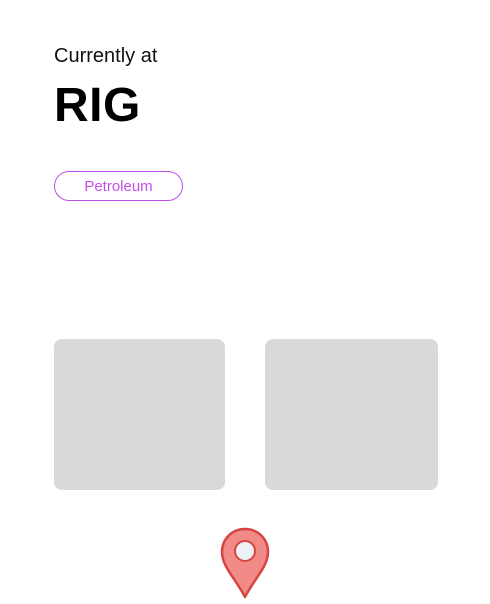  What do you see at coordinates (139, 414) in the screenshot?
I see `card-left` at bounding box center [139, 414].